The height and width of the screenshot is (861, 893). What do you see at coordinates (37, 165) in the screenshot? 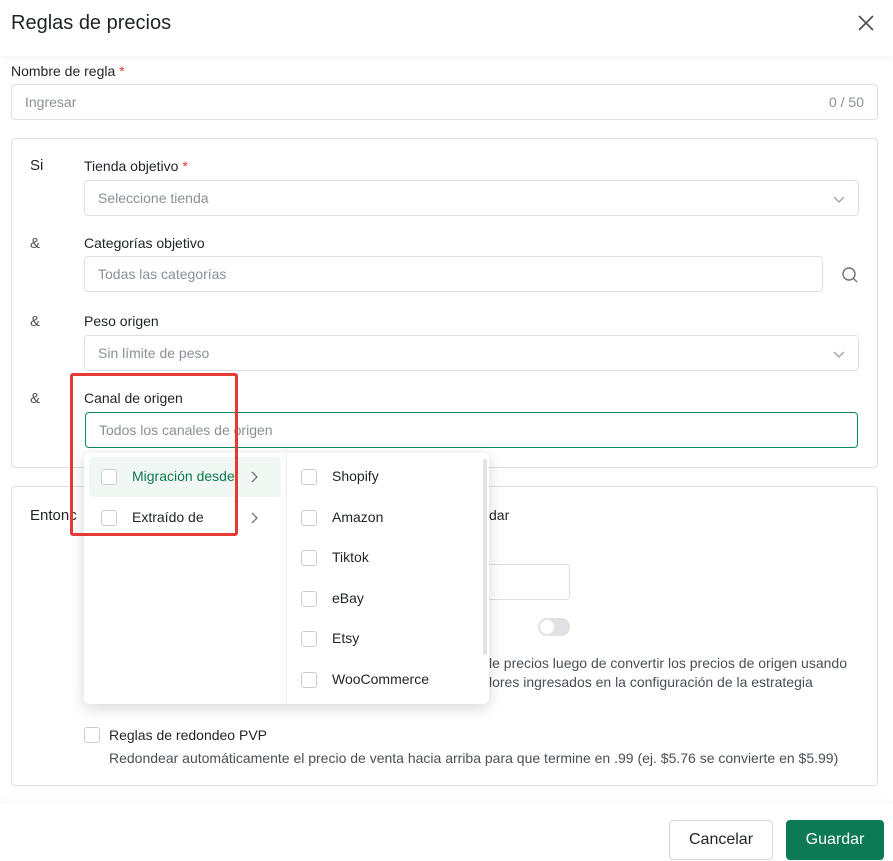
I see `if-label: Si` at bounding box center [37, 165].